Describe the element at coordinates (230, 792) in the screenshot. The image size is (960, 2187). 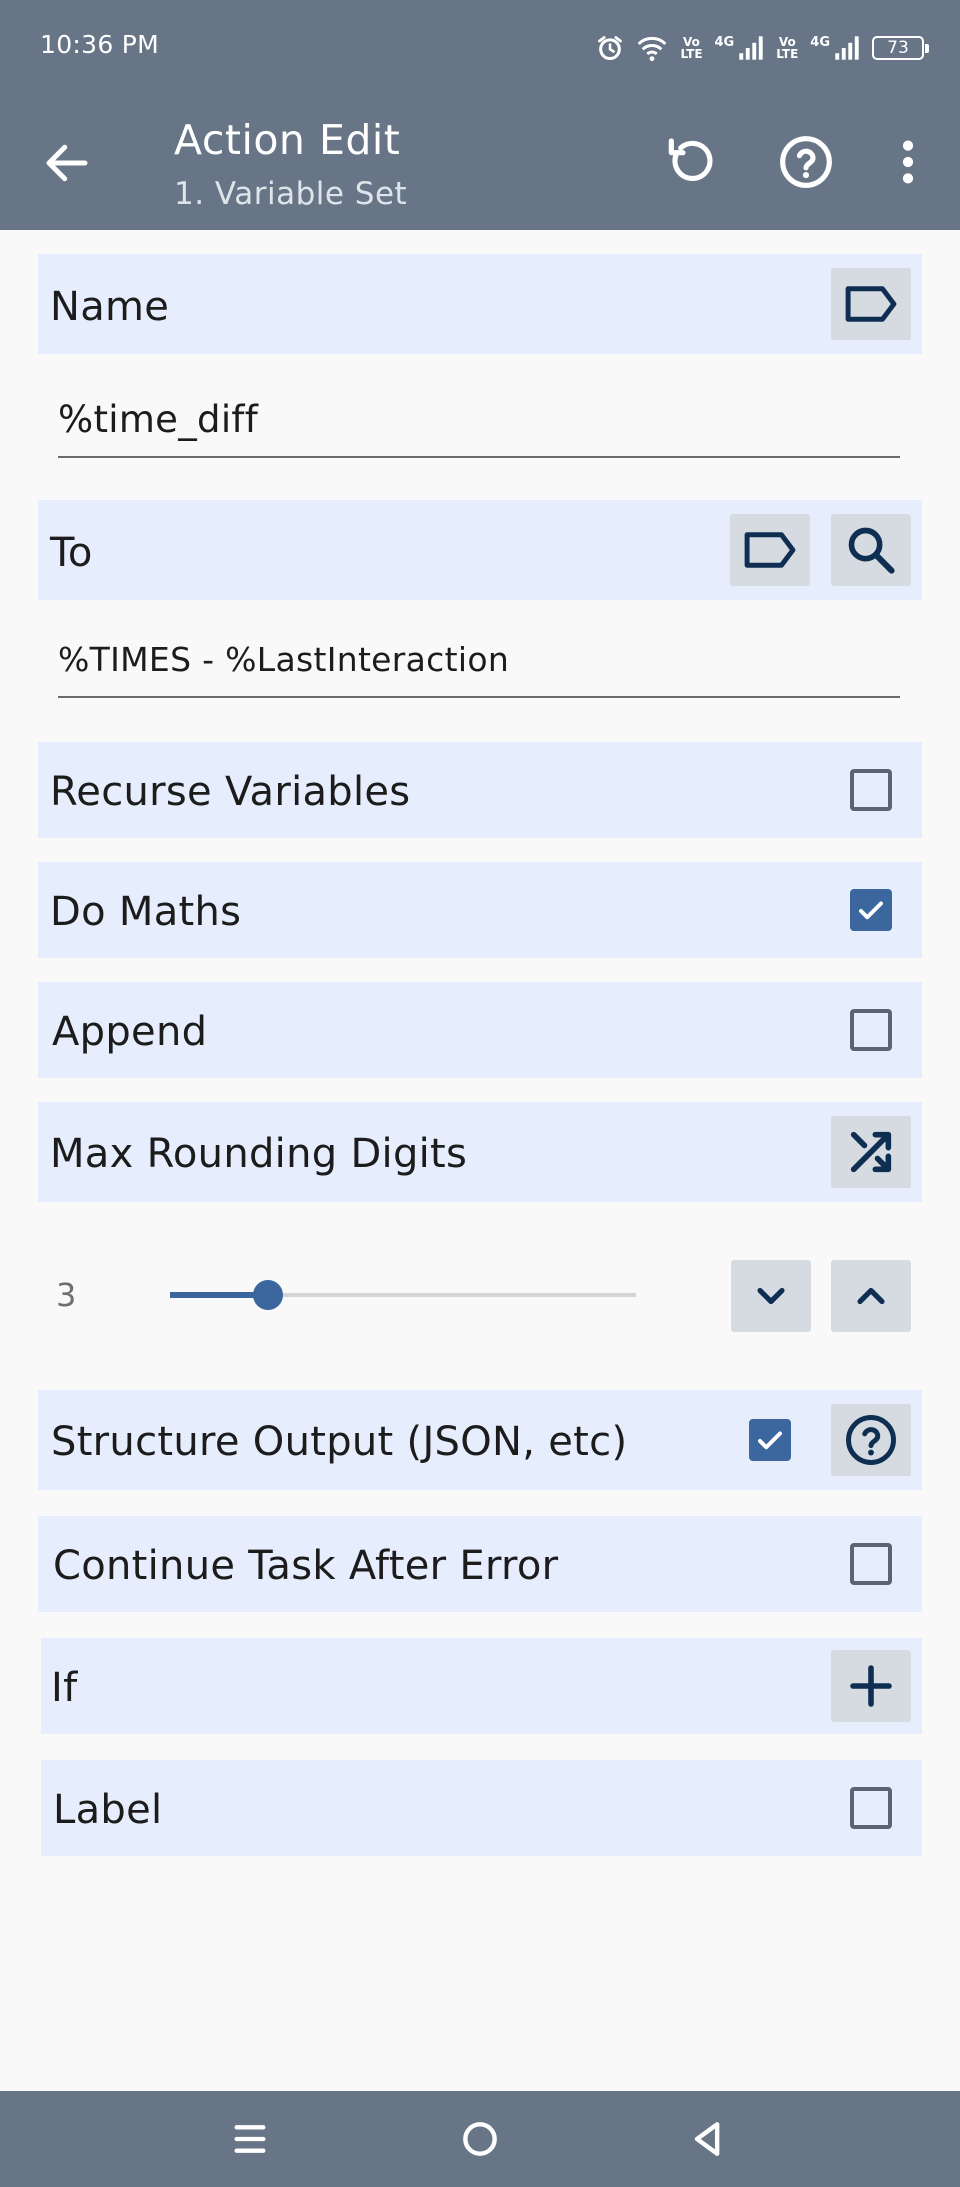
I see `recurse-variables-label: Recurse Variables` at that location.